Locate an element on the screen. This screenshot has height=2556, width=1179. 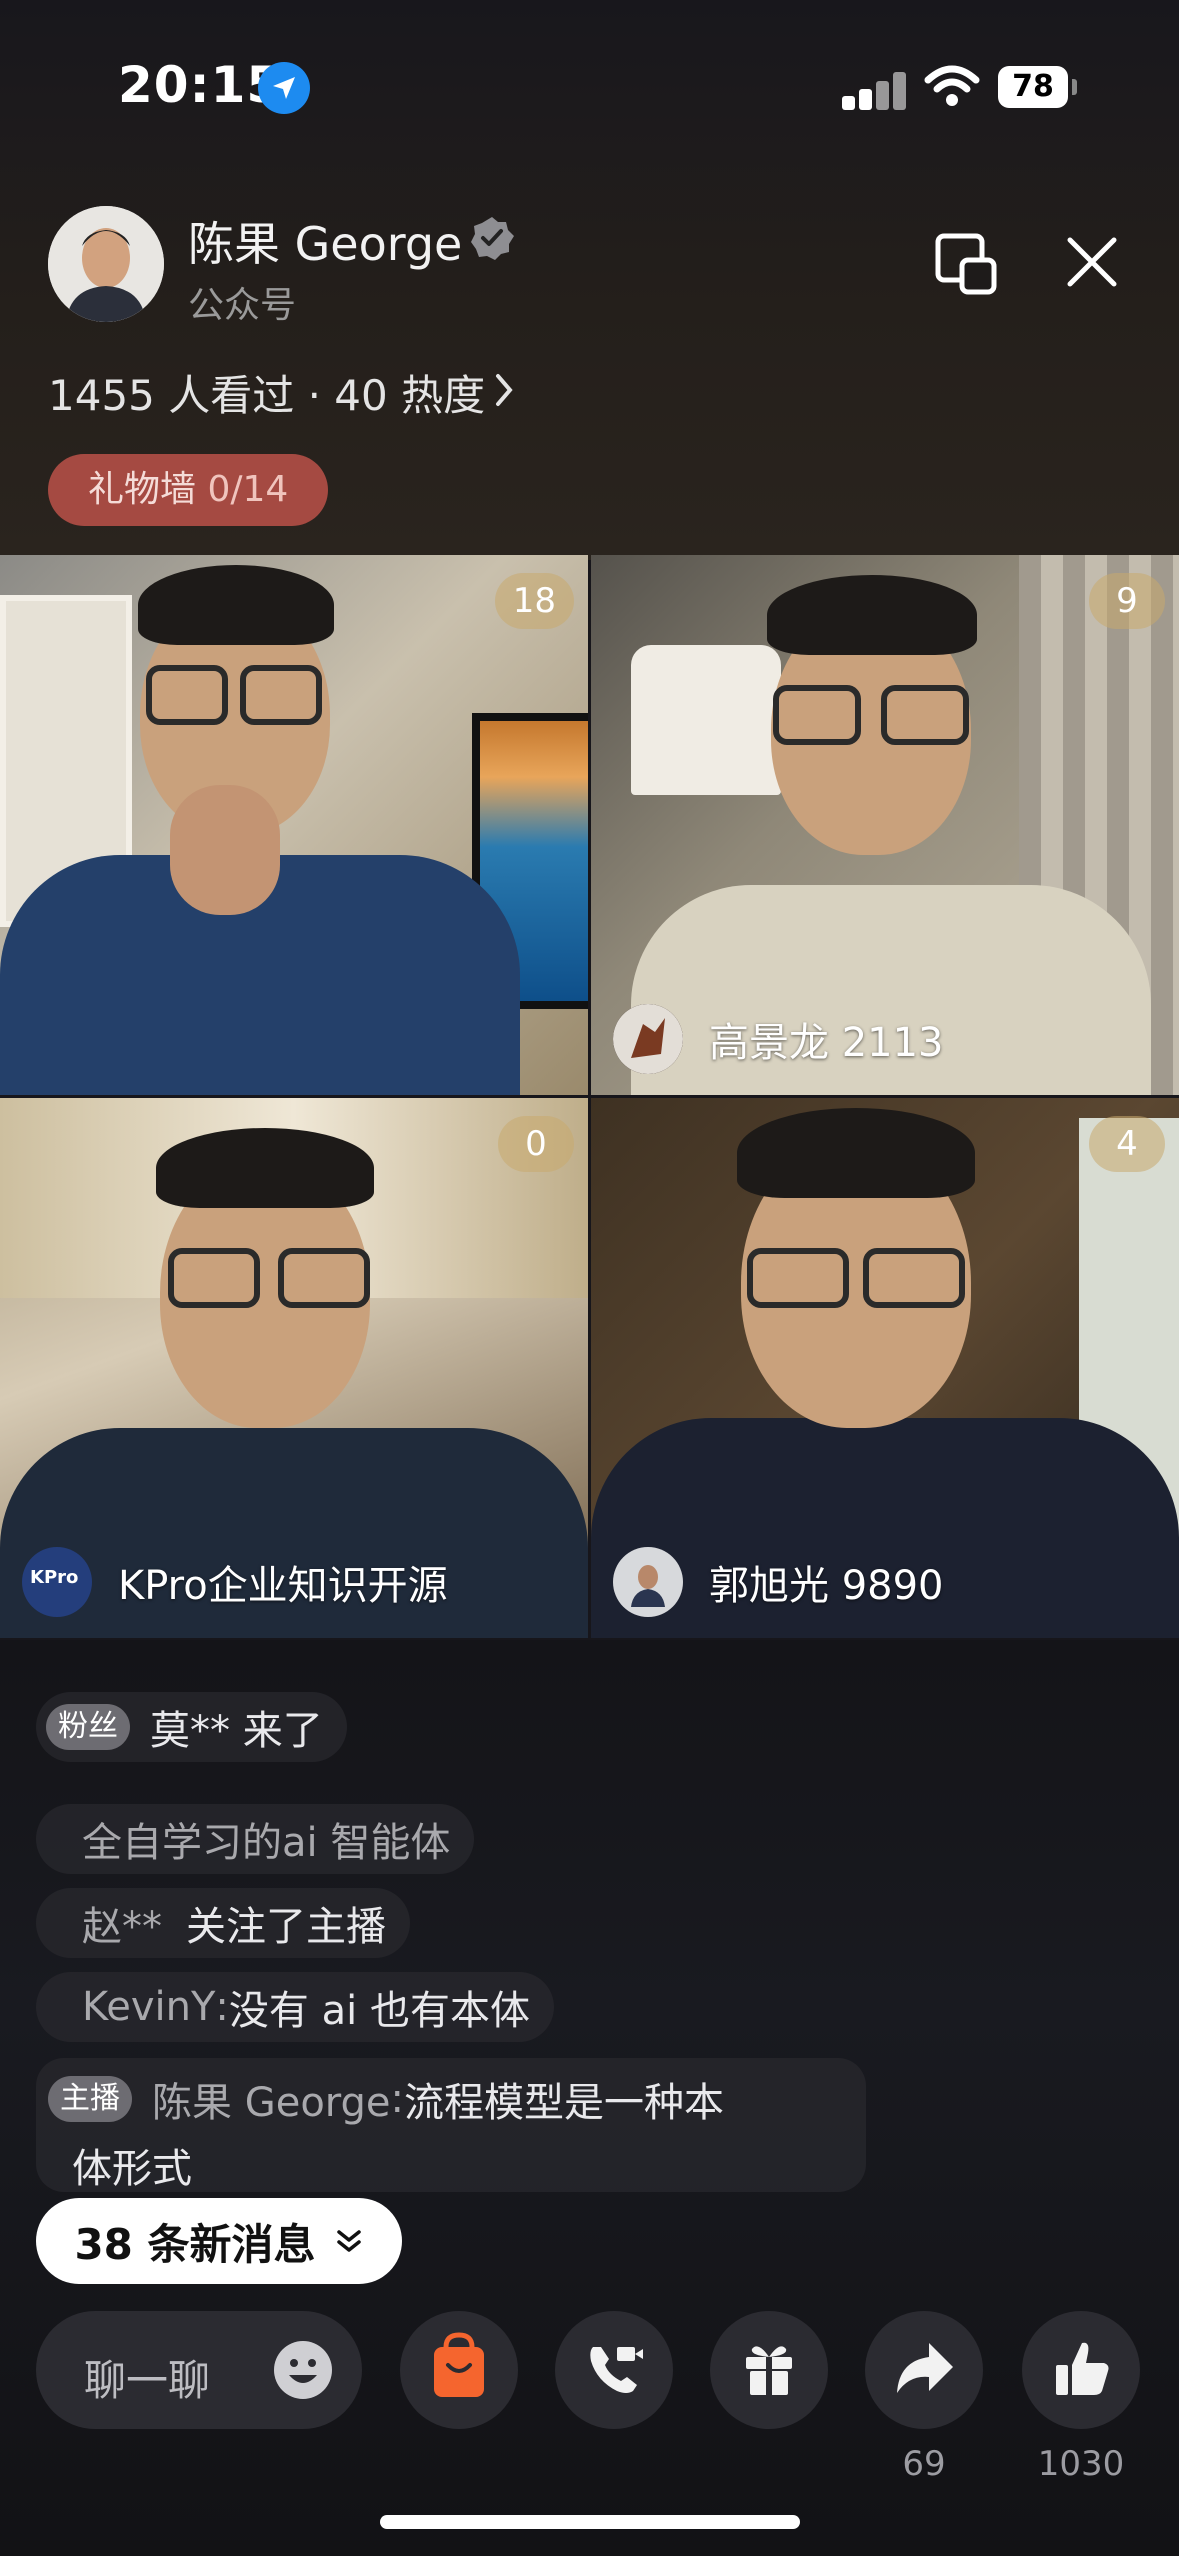
video-tile-participant-2: 0 KPro KPro企业知识开源 is located at coordinates (294, 1368).